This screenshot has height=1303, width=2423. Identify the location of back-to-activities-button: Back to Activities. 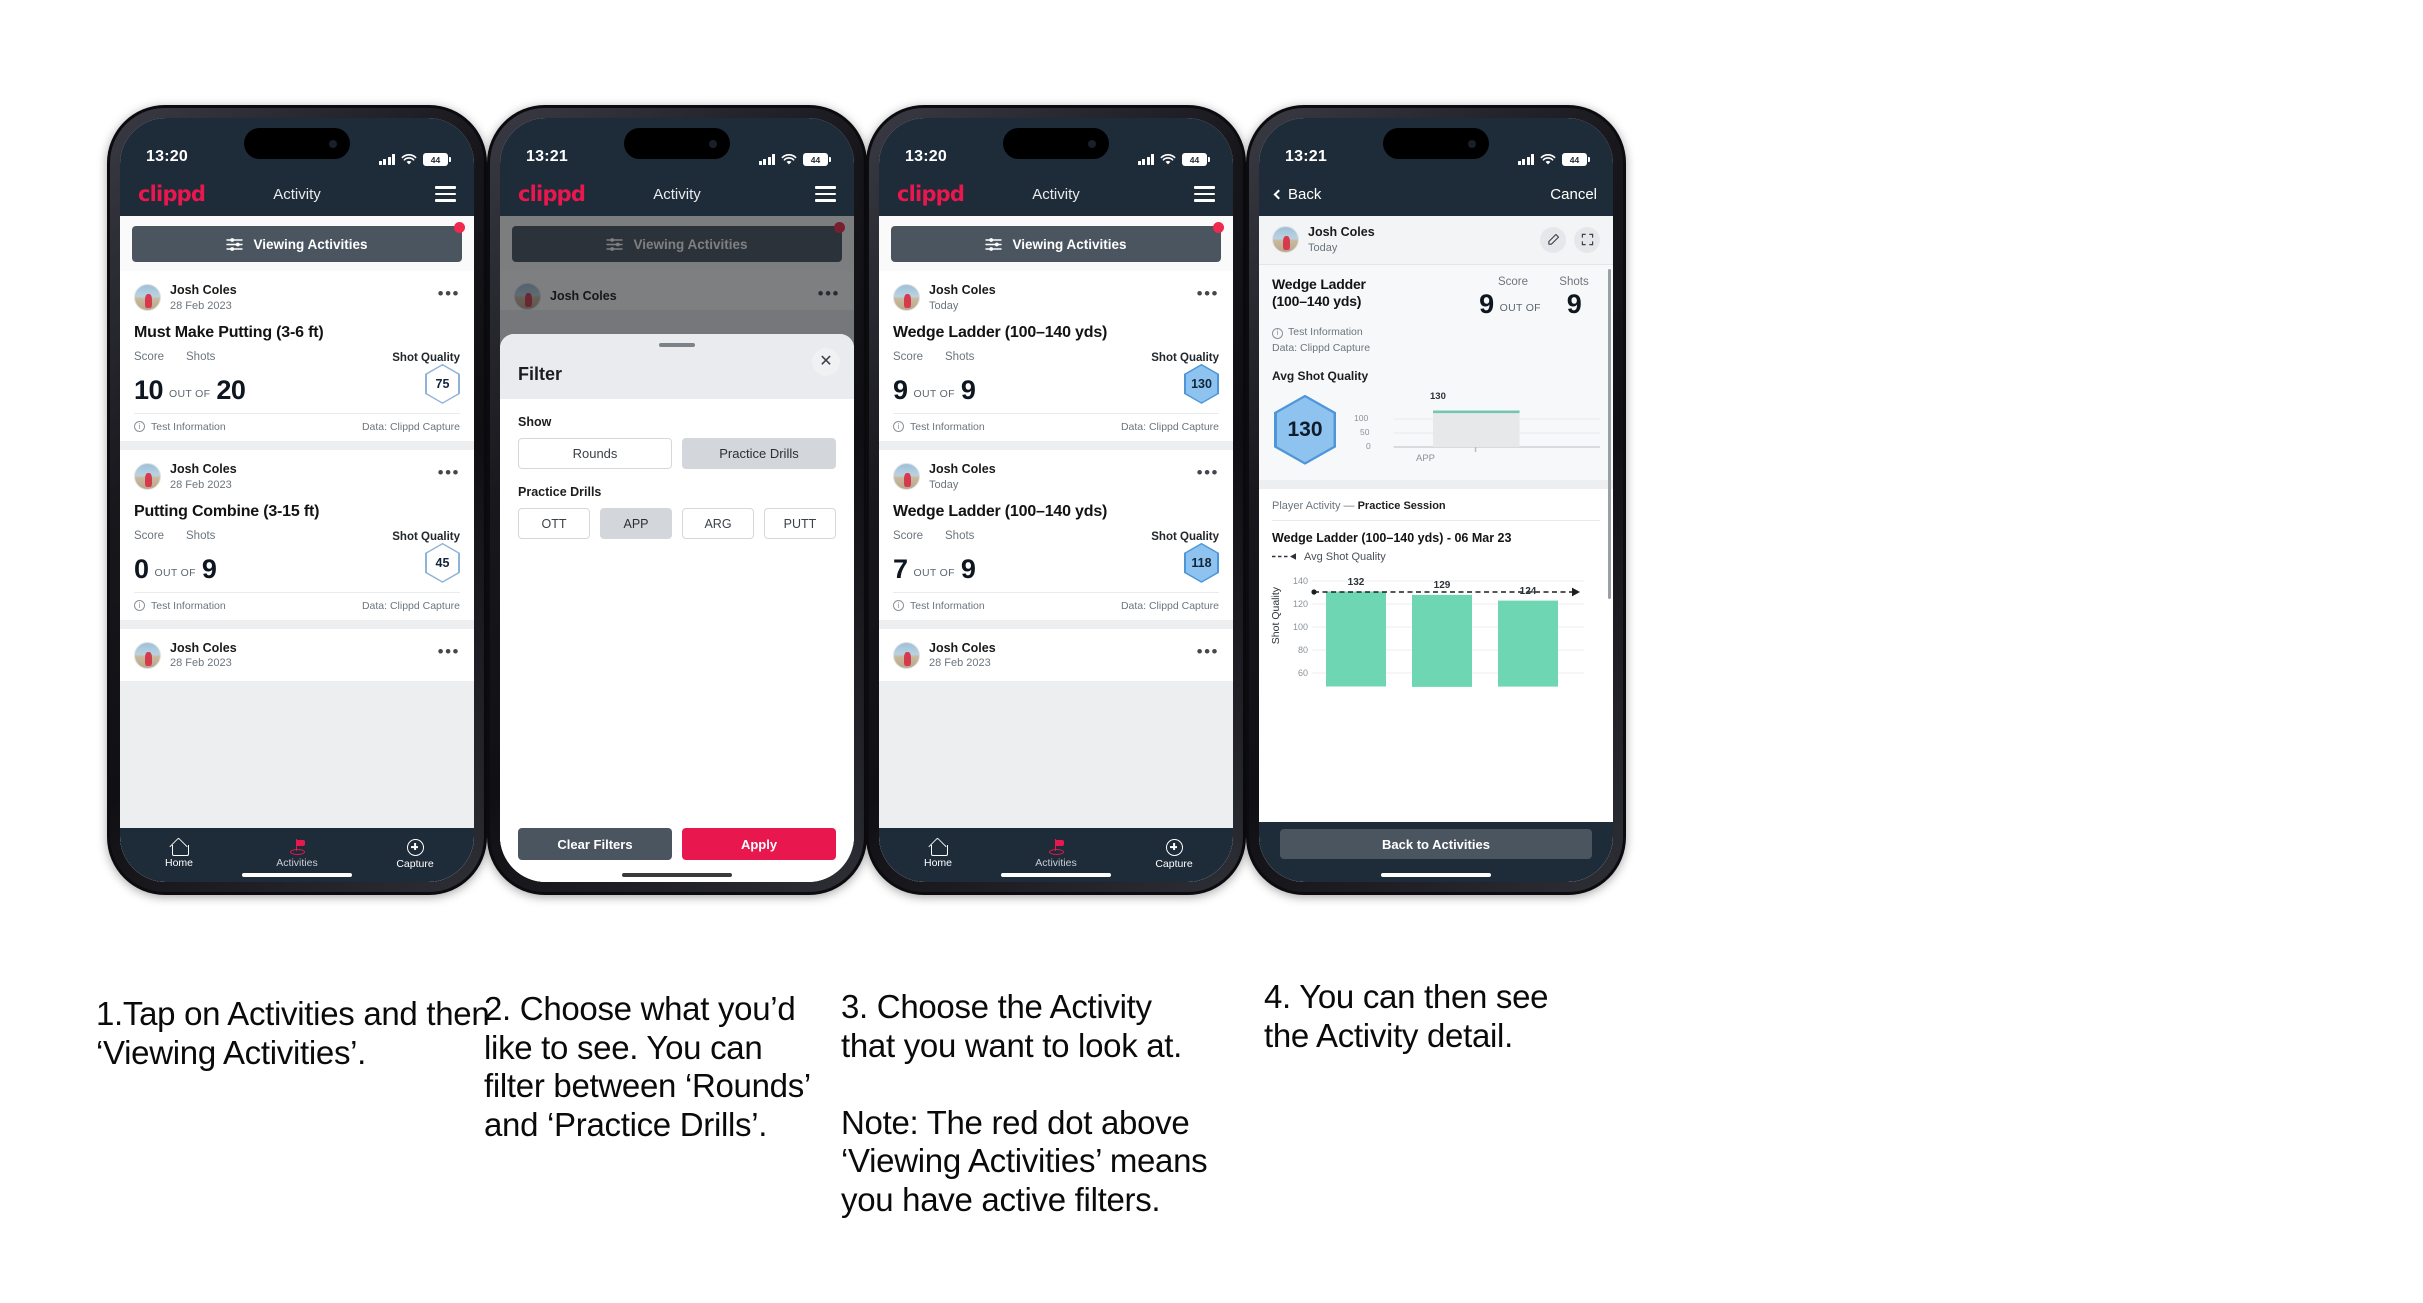
(1436, 844).